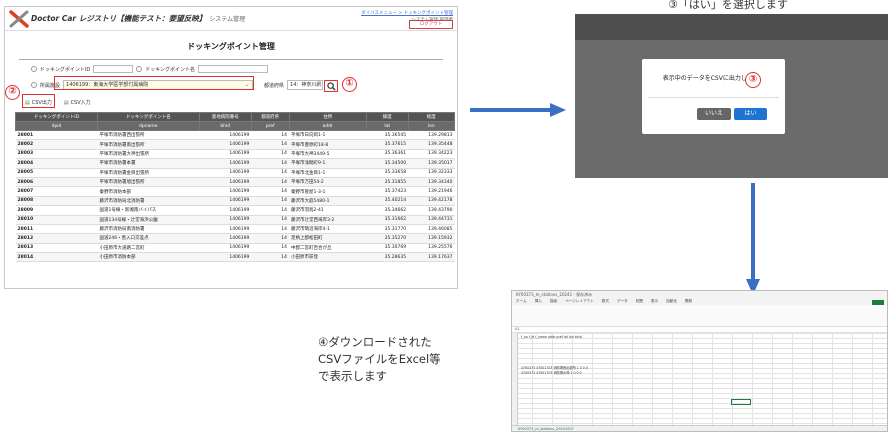 This screenshot has width=888, height=432. Describe the element at coordinates (56, 182) in the screenshot. I see `table-cell: 28006` at that location.